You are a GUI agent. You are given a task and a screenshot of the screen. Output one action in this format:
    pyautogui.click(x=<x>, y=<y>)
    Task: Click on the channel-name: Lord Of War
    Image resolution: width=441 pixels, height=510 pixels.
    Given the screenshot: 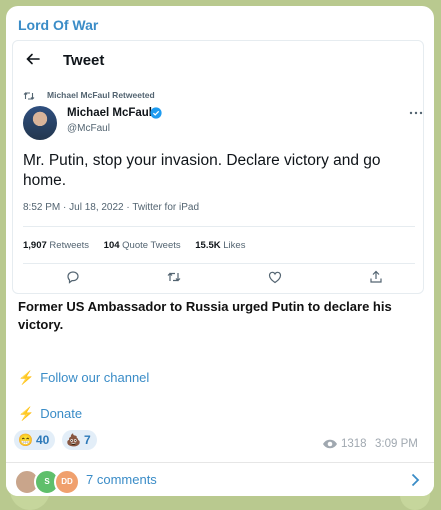 What is the action you would take?
    pyautogui.click(x=58, y=25)
    